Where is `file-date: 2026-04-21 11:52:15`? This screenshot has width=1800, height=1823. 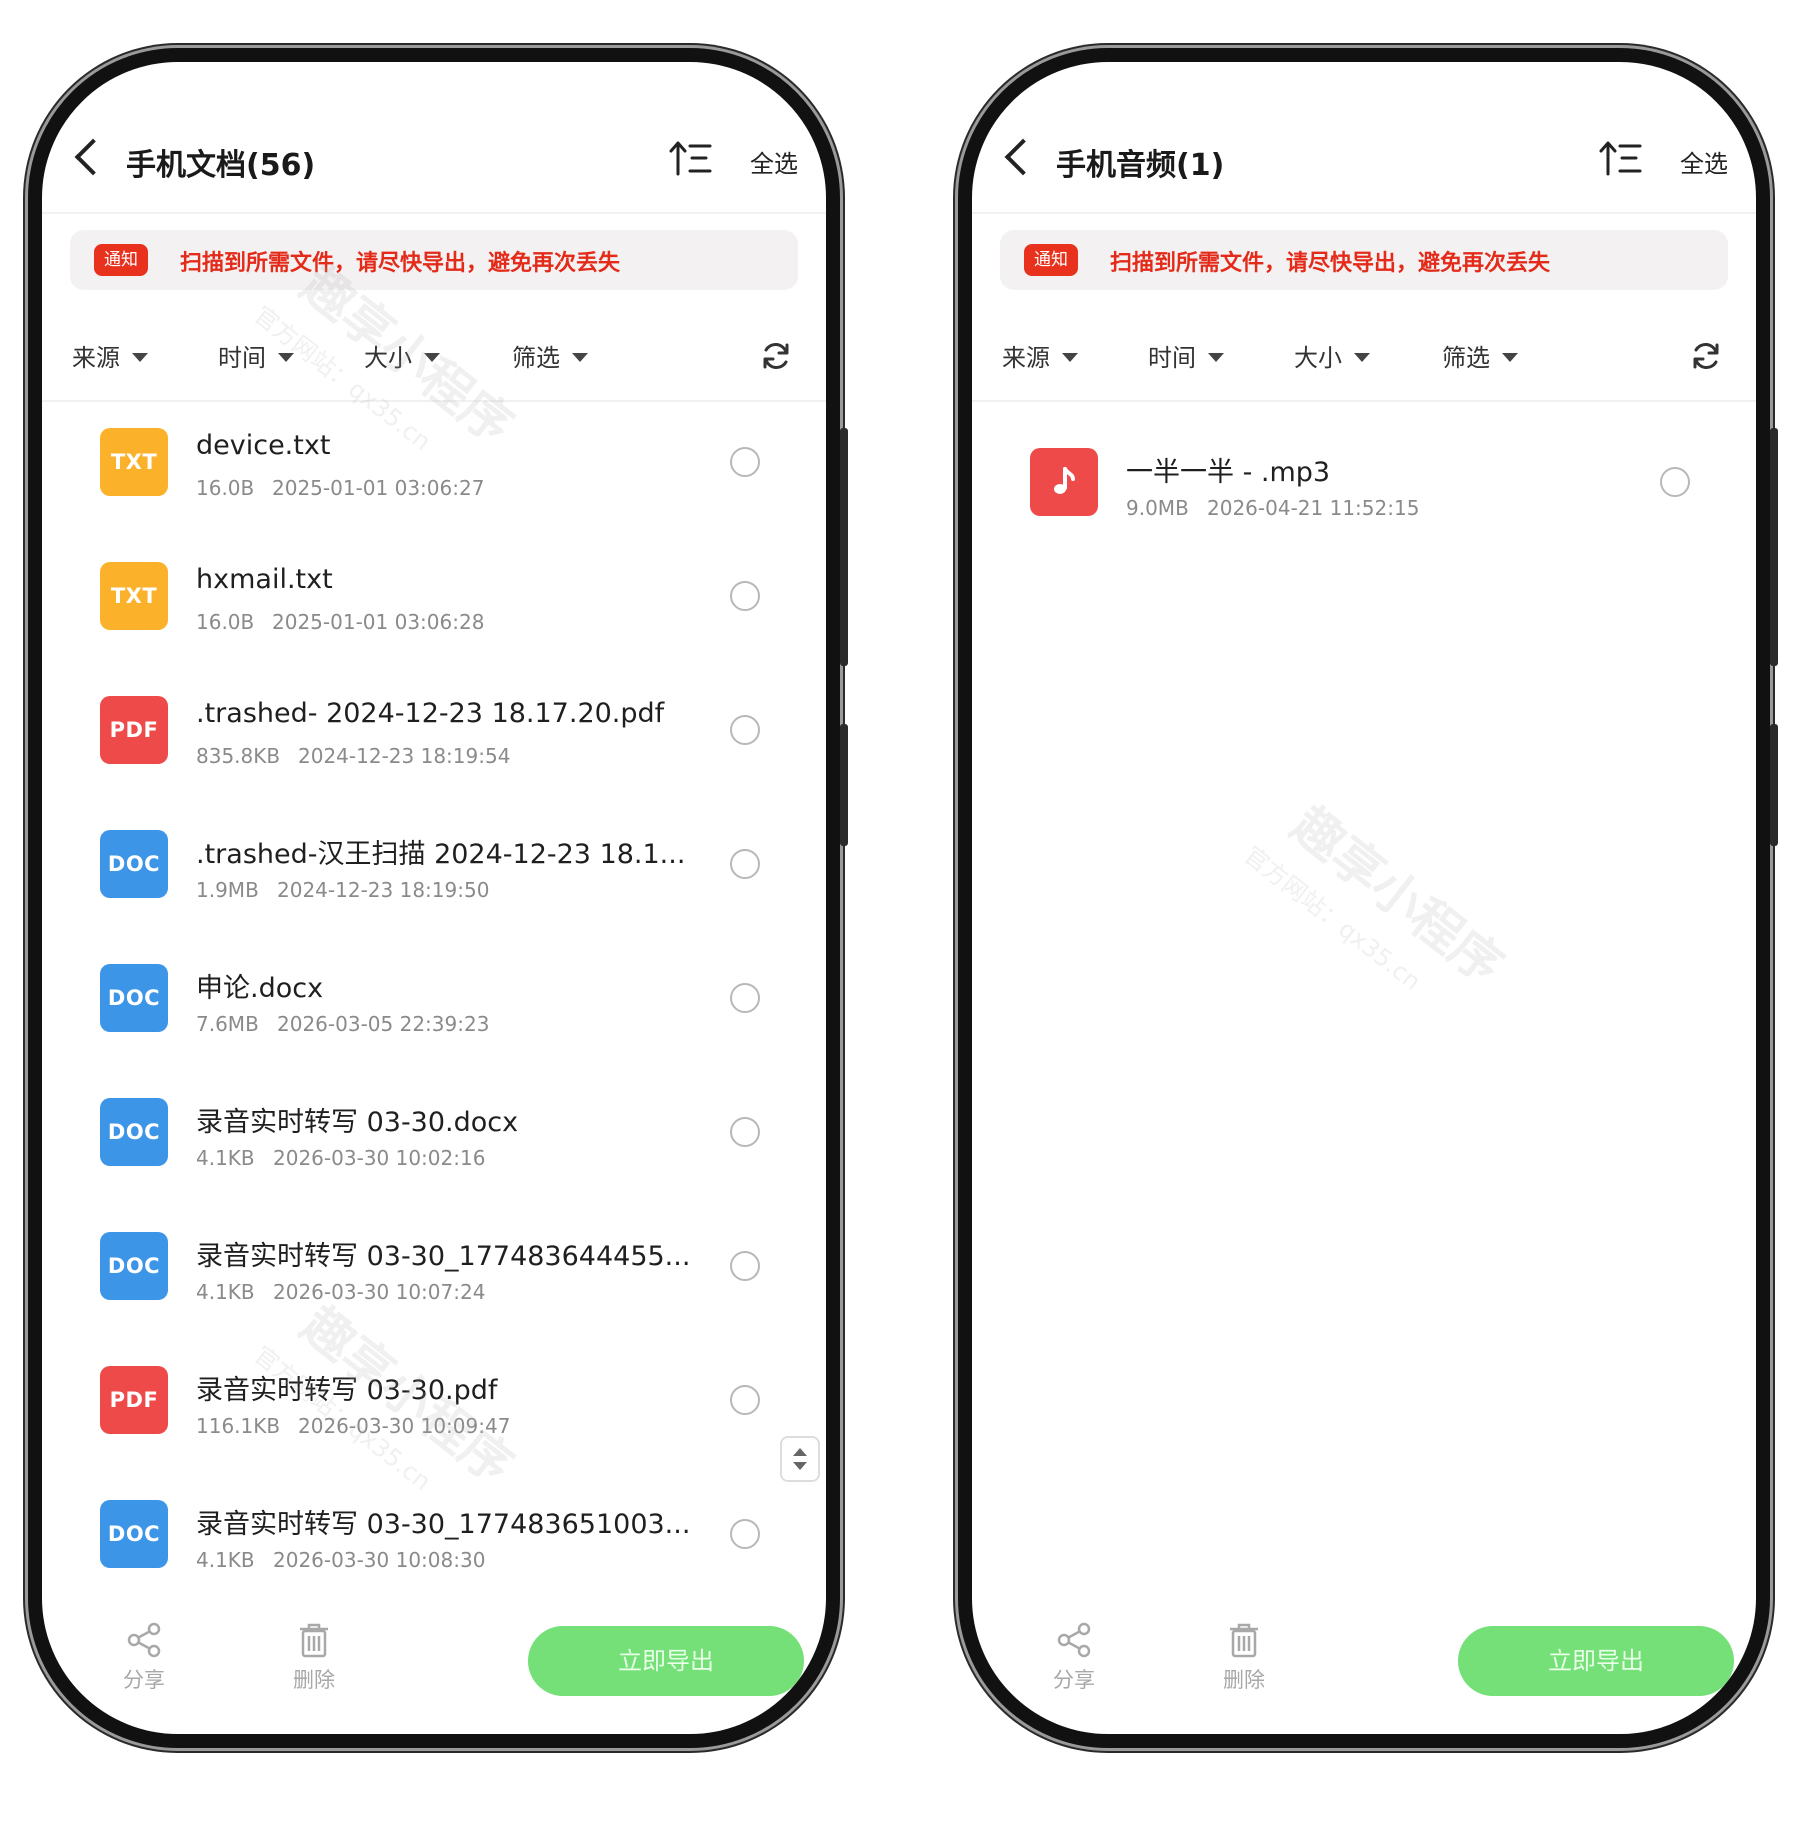 file-date: 2026-04-21 11:52:15 is located at coordinates (1313, 508).